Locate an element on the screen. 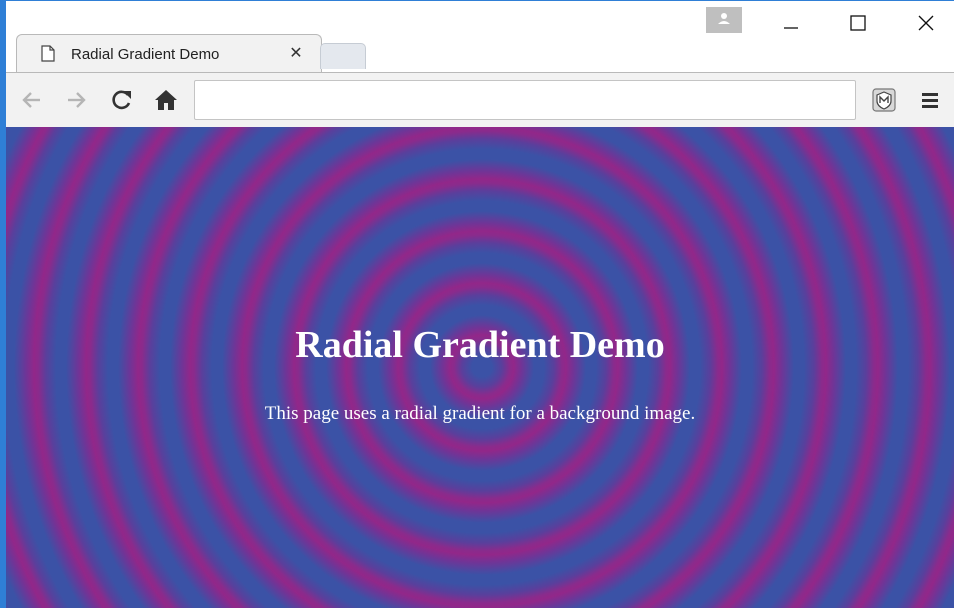 This screenshot has height=608, width=954. close-icon is located at coordinates (926, 23).